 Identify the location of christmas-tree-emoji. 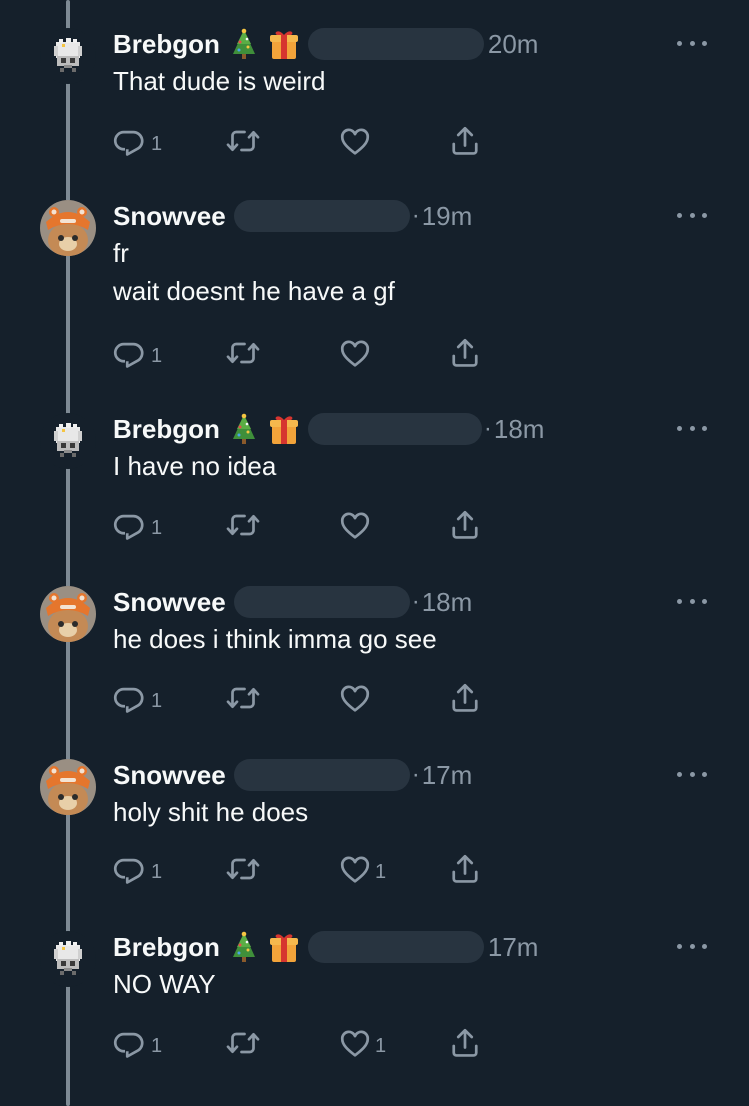
(244, 947).